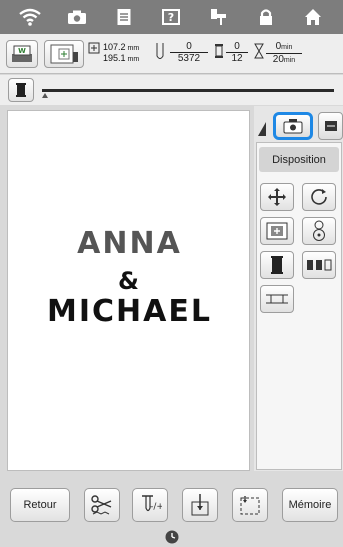 The width and height of the screenshot is (343, 547). What do you see at coordinates (319, 265) in the screenshot?
I see `color-sort-button` at bounding box center [319, 265].